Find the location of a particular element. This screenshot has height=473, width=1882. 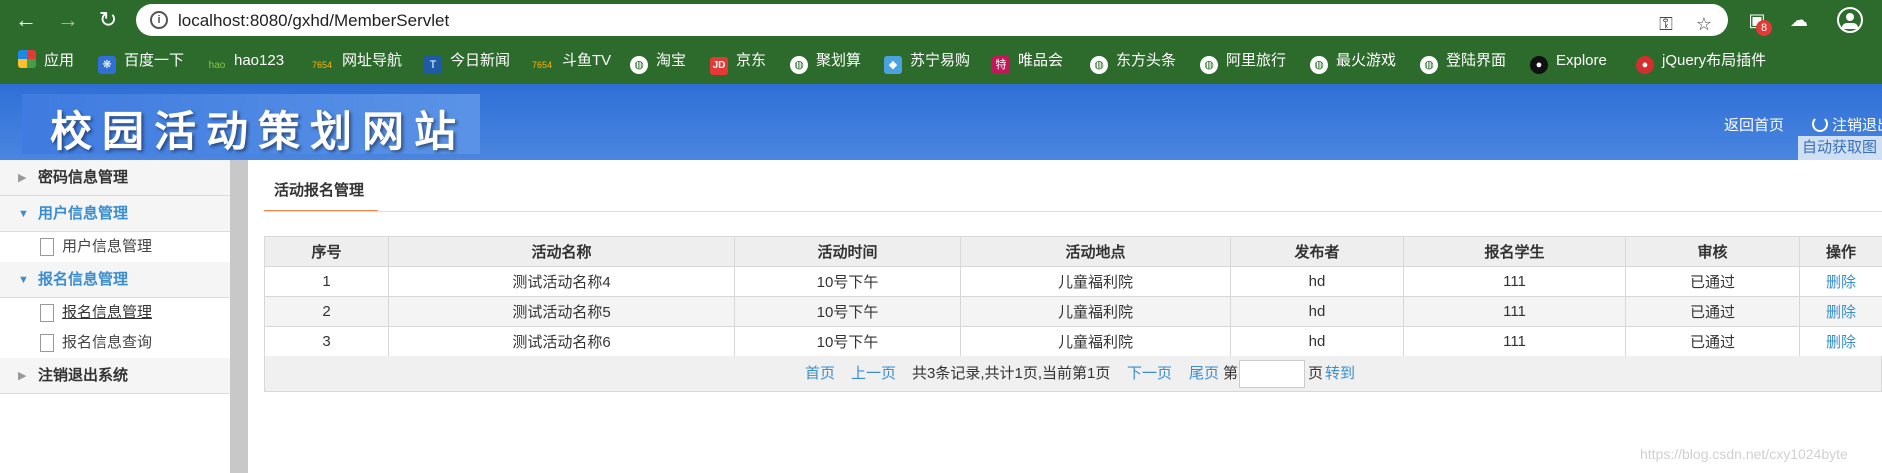

douyu-icon: 7654 is located at coordinates (542, 65).